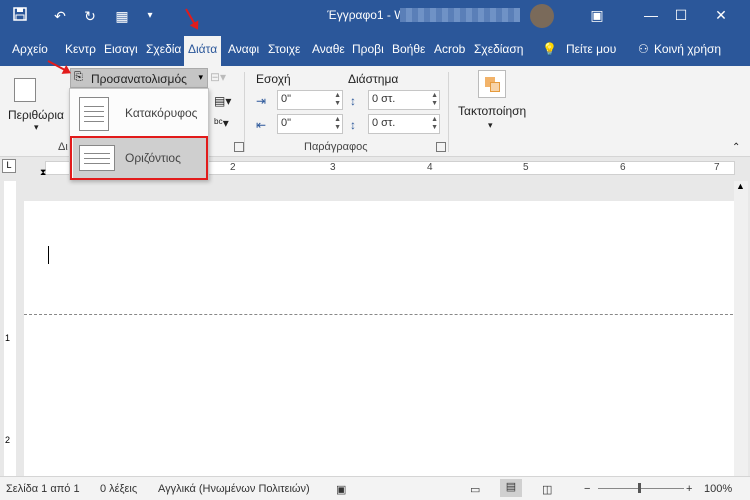 This screenshot has width=750, height=500. What do you see at coordinates (36, 115) in the screenshot?
I see `margins-button: Περιθώρια` at bounding box center [36, 115].